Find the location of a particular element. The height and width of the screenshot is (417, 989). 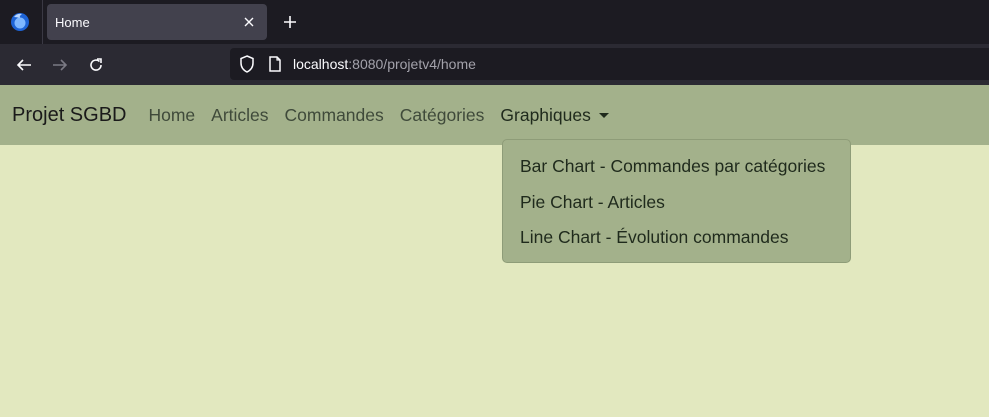

url-text: localhost:8080/projetv4/home is located at coordinates (384, 64).